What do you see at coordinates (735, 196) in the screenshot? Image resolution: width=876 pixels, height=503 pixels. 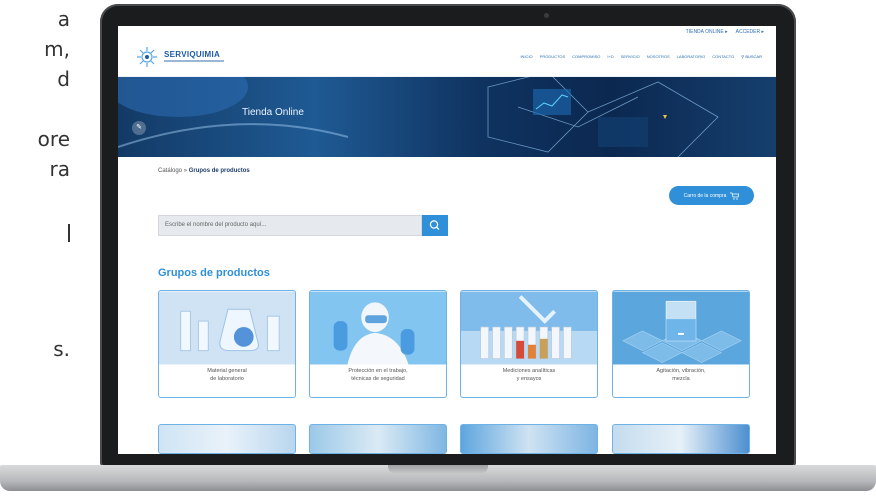 I see `cart-icon` at bounding box center [735, 196].